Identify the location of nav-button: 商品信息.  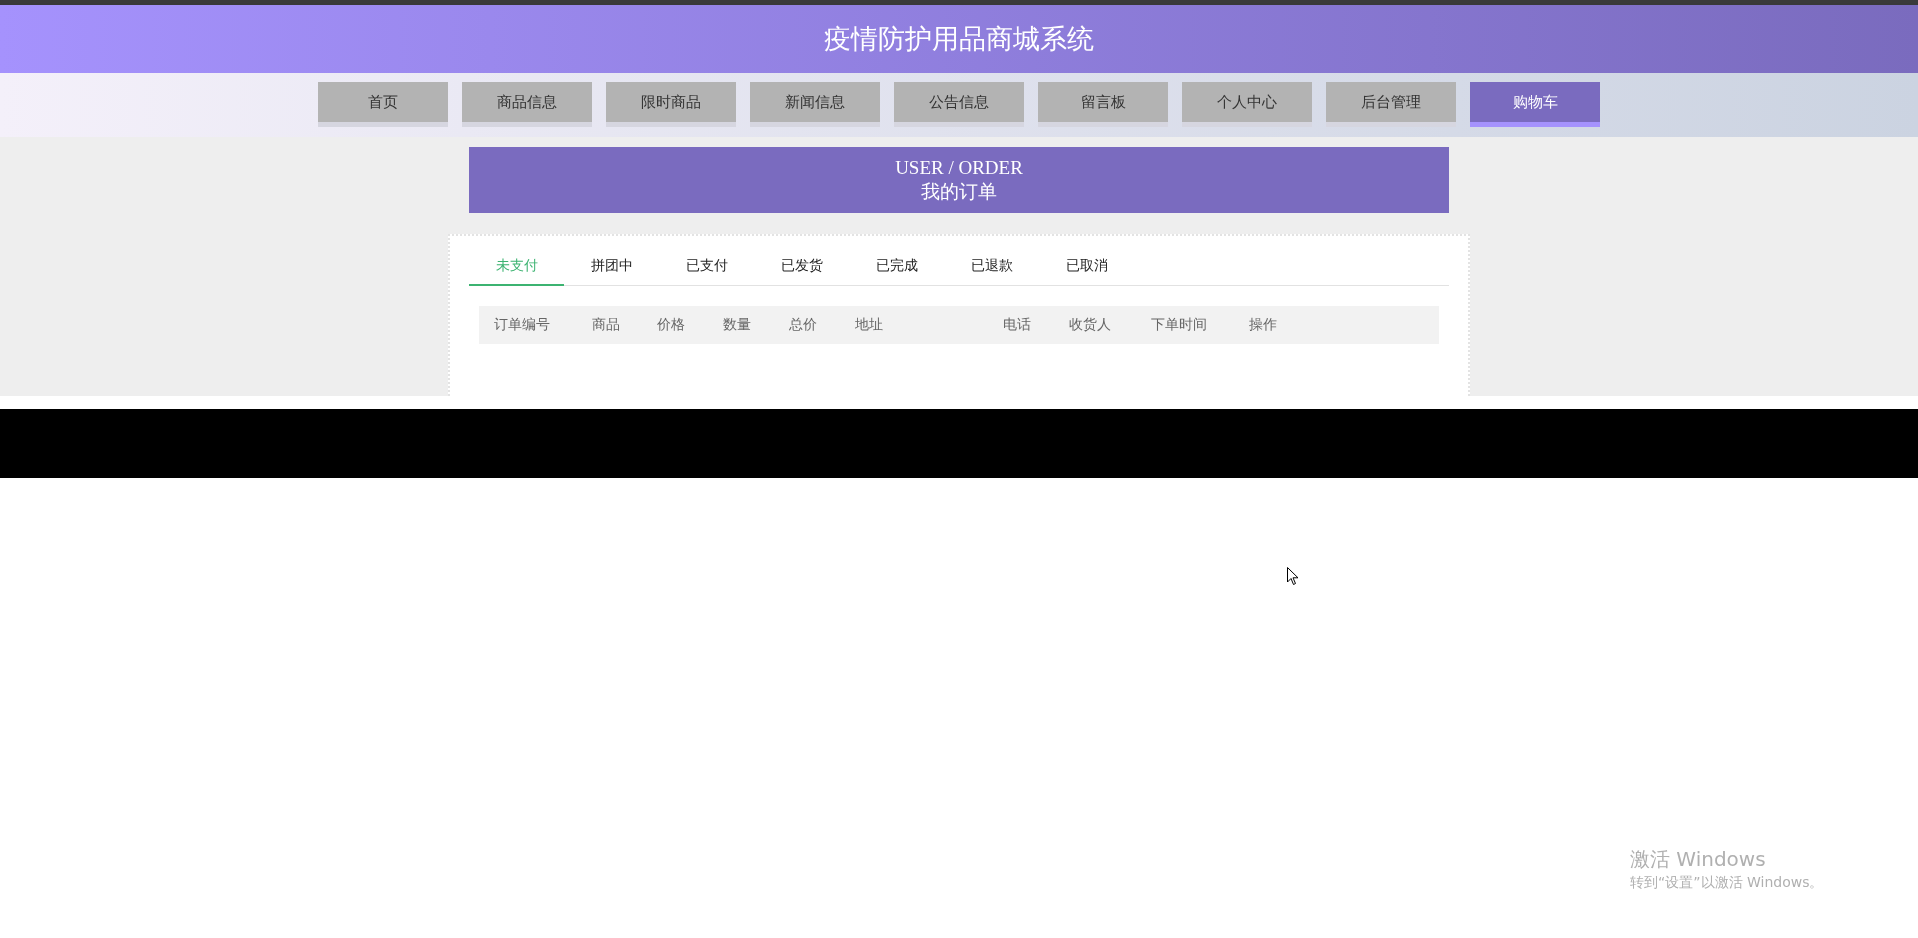
(527, 104).